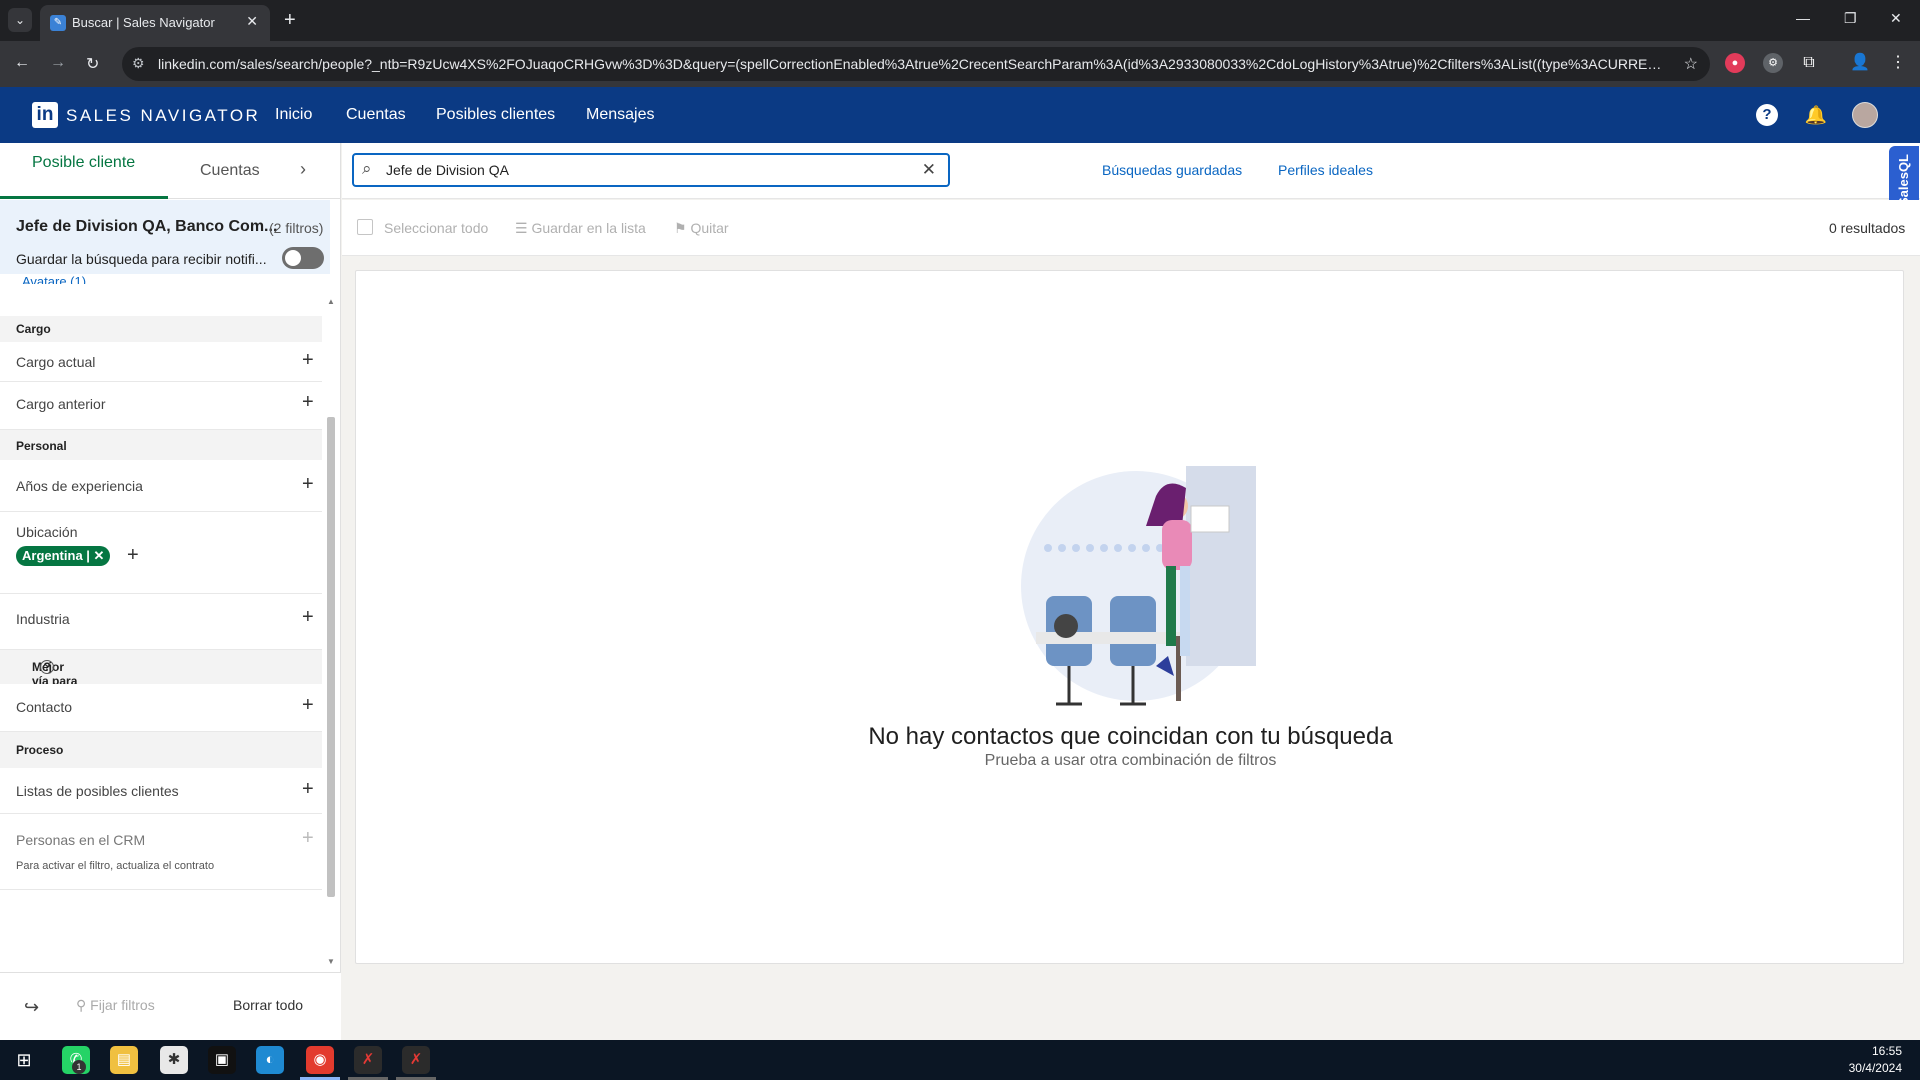  Describe the element at coordinates (270, 1060) in the screenshot. I see `edge-browser-icon: ◐` at that location.